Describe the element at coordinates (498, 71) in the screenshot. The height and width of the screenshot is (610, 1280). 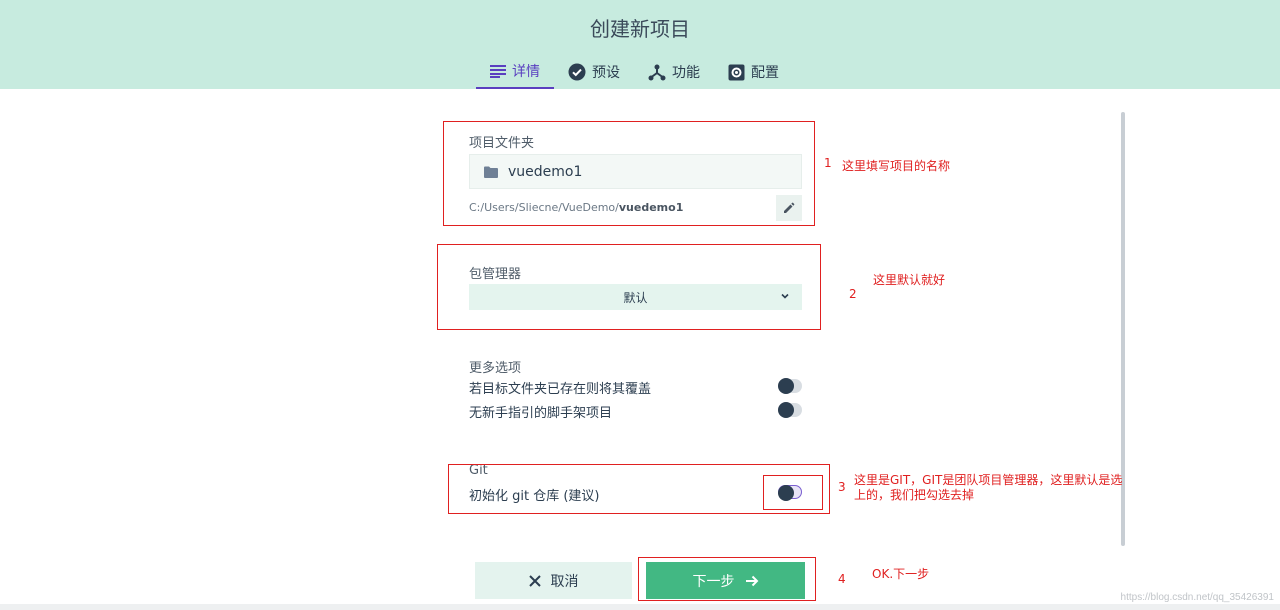
I see `details-icon` at that location.